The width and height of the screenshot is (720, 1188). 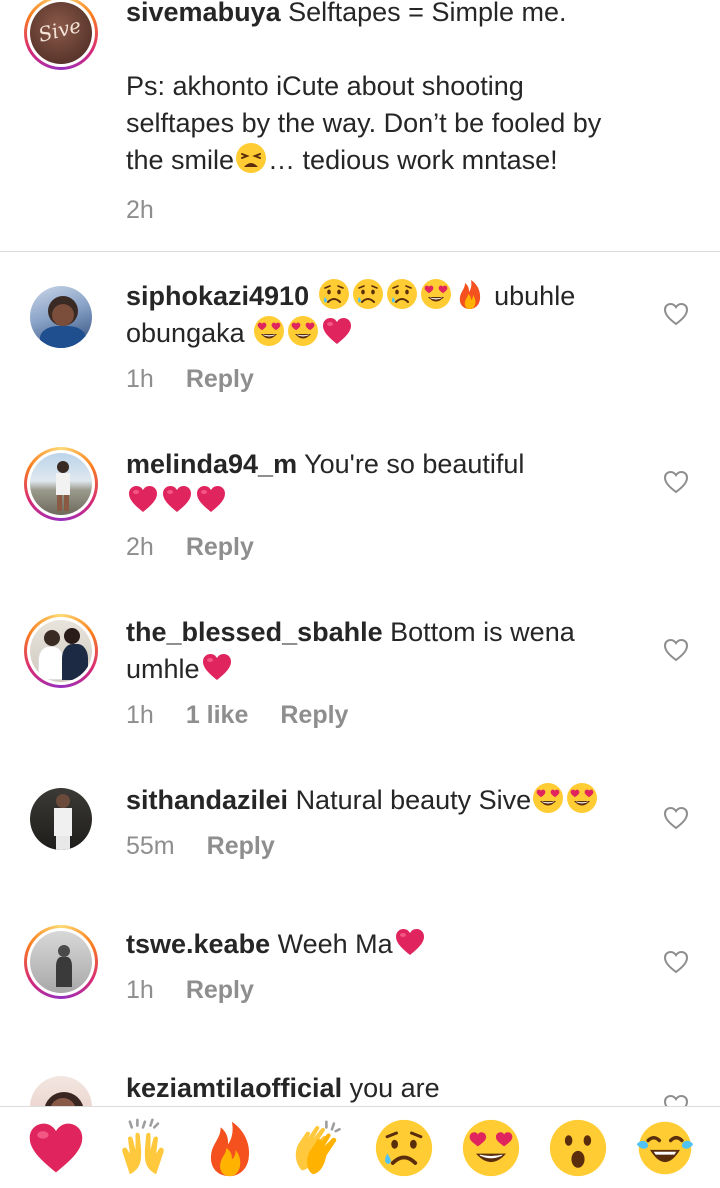 What do you see at coordinates (394, 1088) in the screenshot?
I see `comment-body: you are` at bounding box center [394, 1088].